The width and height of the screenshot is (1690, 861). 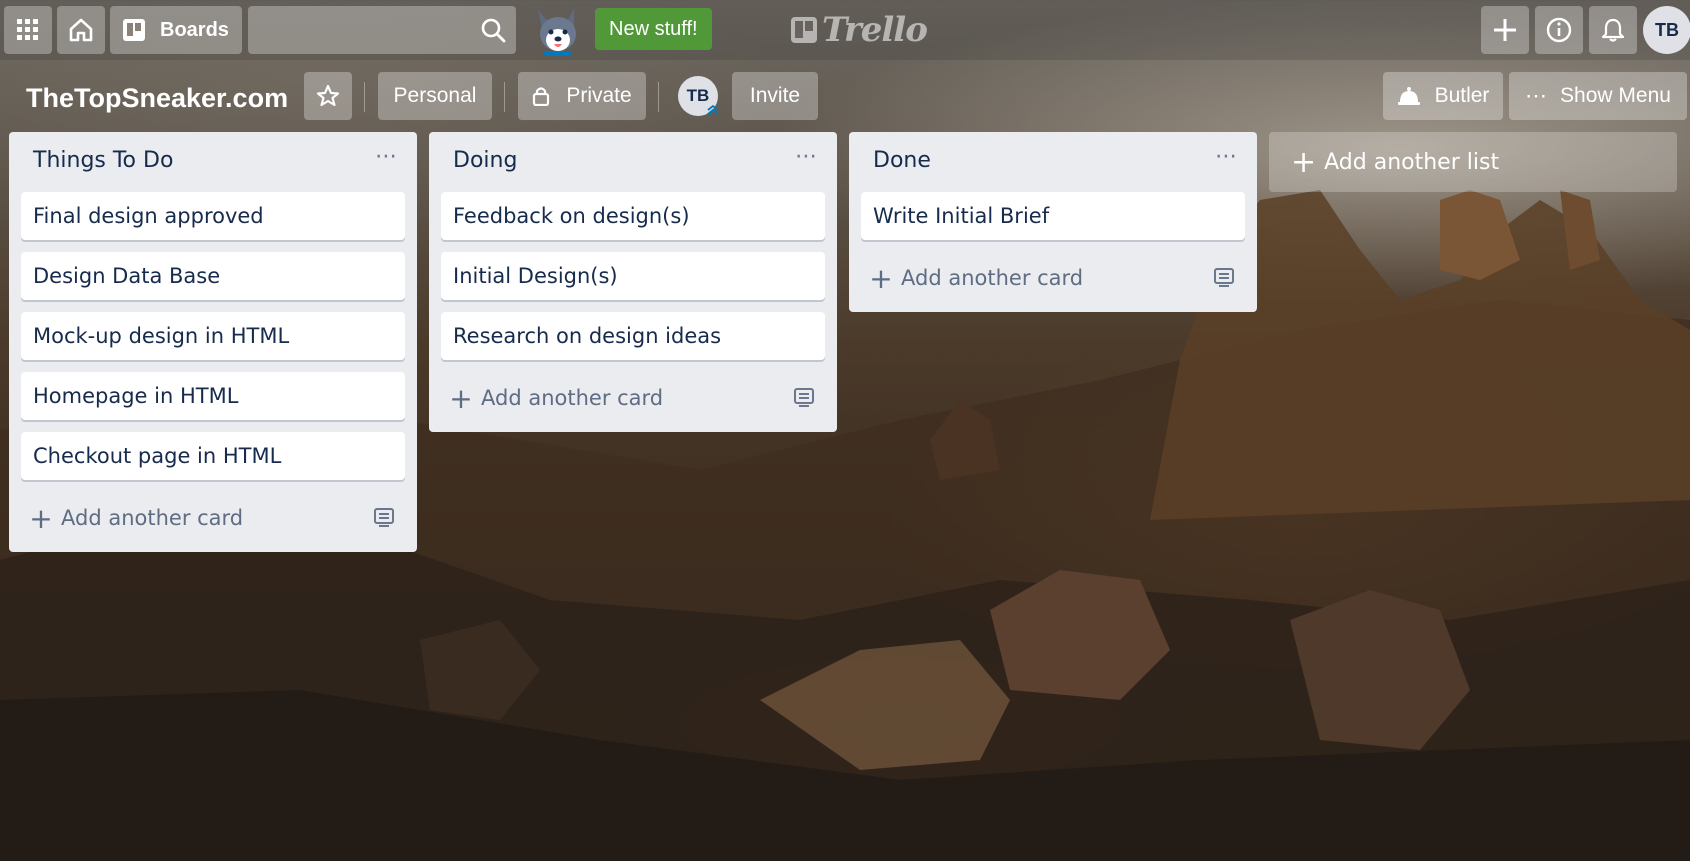 I want to click on list-title: Doing, so click(x=485, y=160).